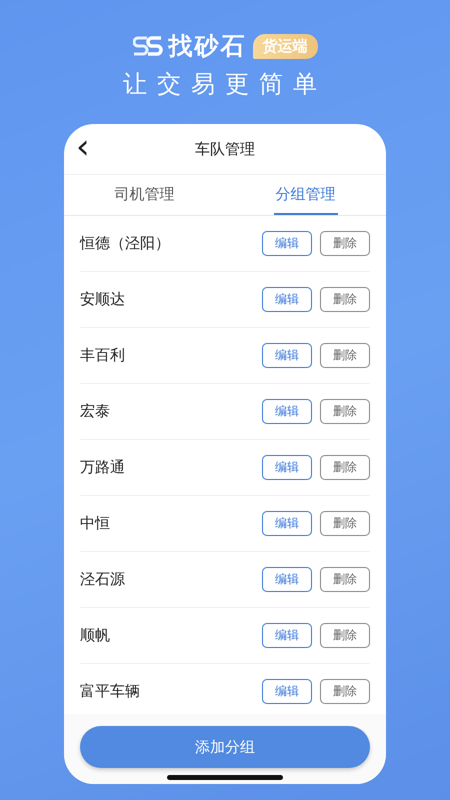  What do you see at coordinates (144, 195) in the screenshot?
I see `tab: 司机管理` at bounding box center [144, 195].